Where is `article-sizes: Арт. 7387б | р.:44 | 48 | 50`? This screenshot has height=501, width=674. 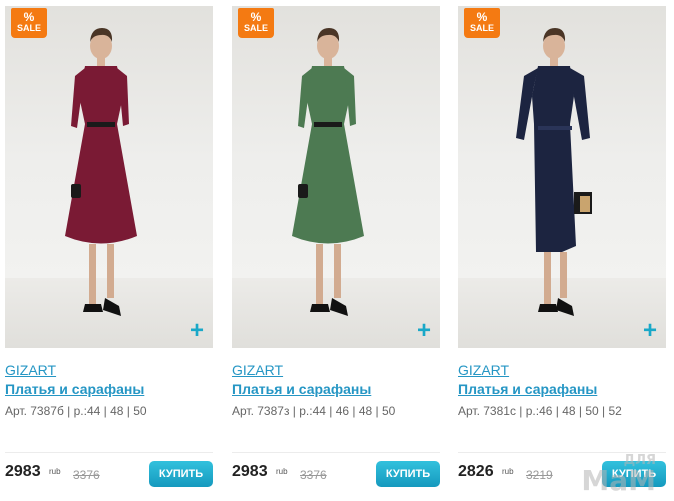
article-sizes: Арт. 7387б | р.:44 | 48 | 50 is located at coordinates (76, 411).